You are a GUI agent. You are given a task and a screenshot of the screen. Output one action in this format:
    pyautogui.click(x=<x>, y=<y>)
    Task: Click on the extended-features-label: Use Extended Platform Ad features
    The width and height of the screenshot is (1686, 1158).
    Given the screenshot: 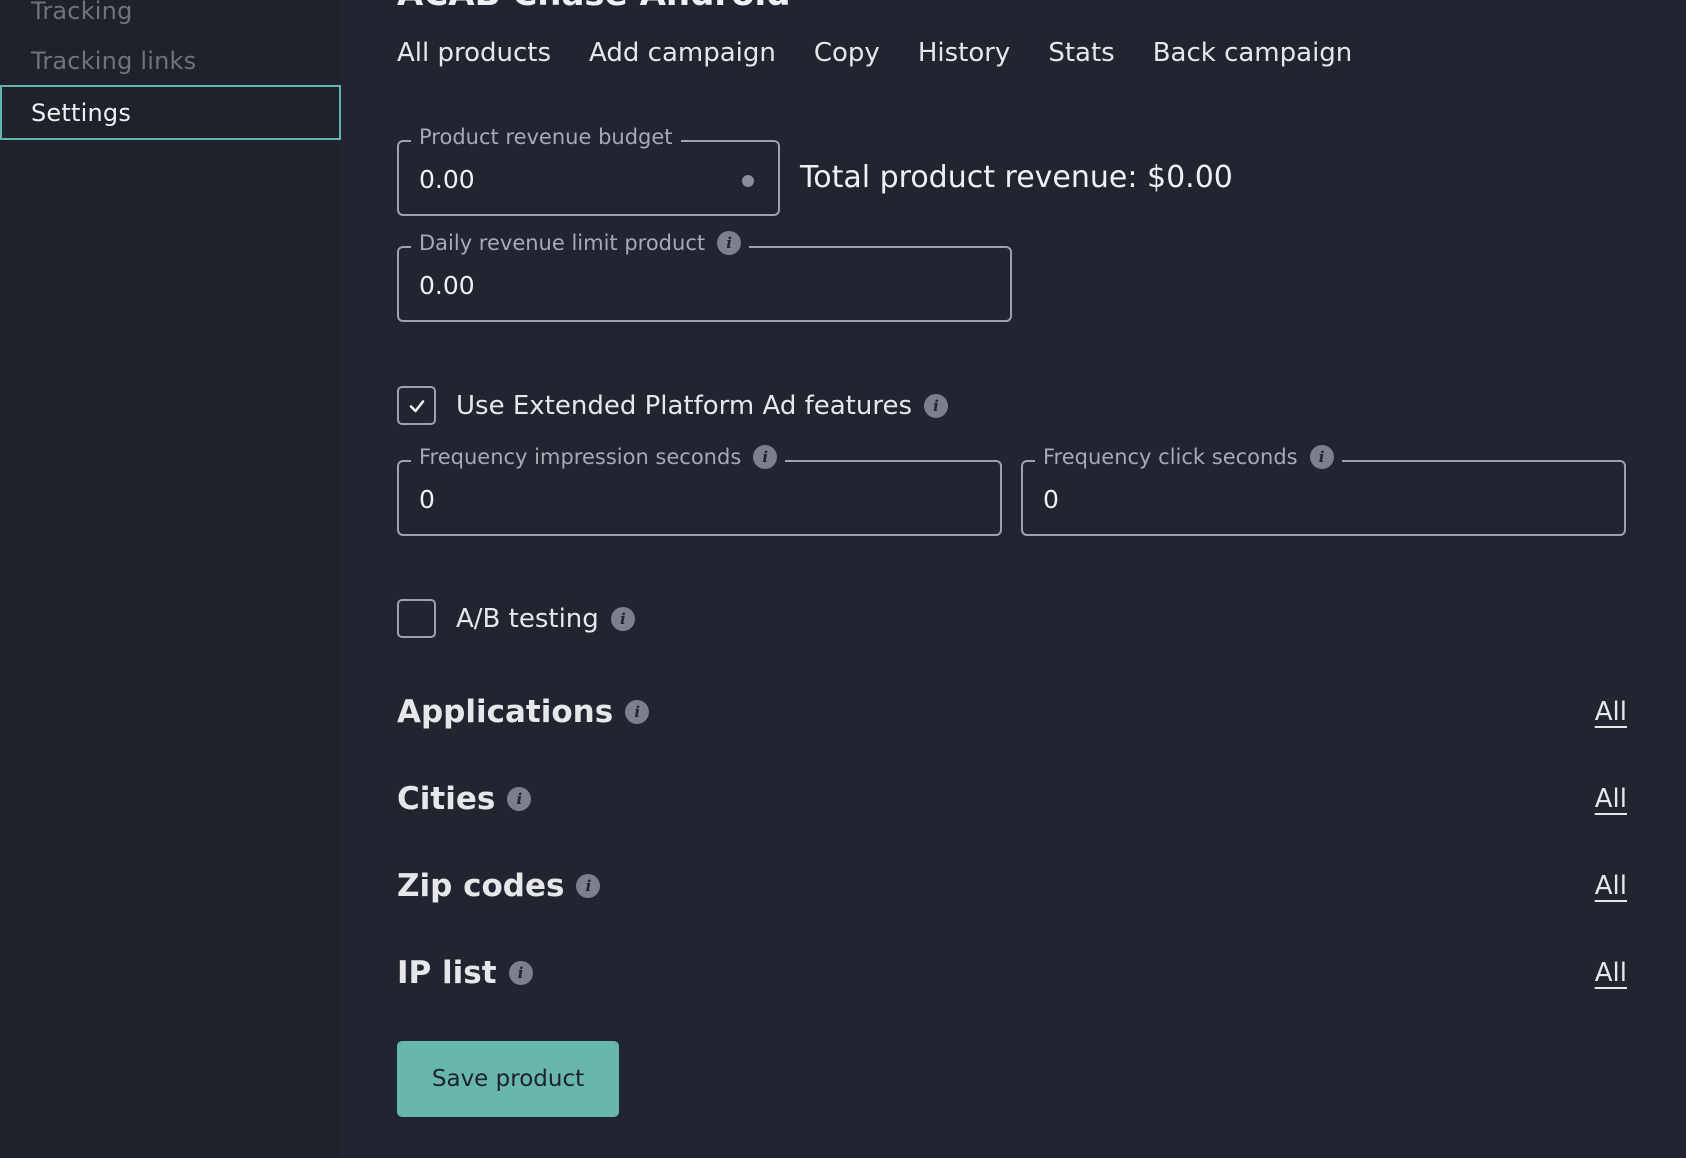 What is the action you would take?
    pyautogui.click(x=684, y=405)
    